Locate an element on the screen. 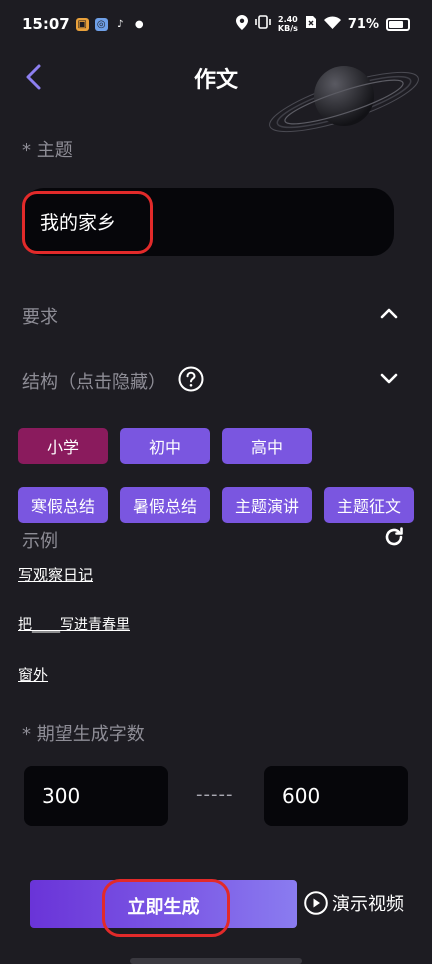 The width and height of the screenshot is (432, 964). example-item: 窗外 is located at coordinates (33, 674).